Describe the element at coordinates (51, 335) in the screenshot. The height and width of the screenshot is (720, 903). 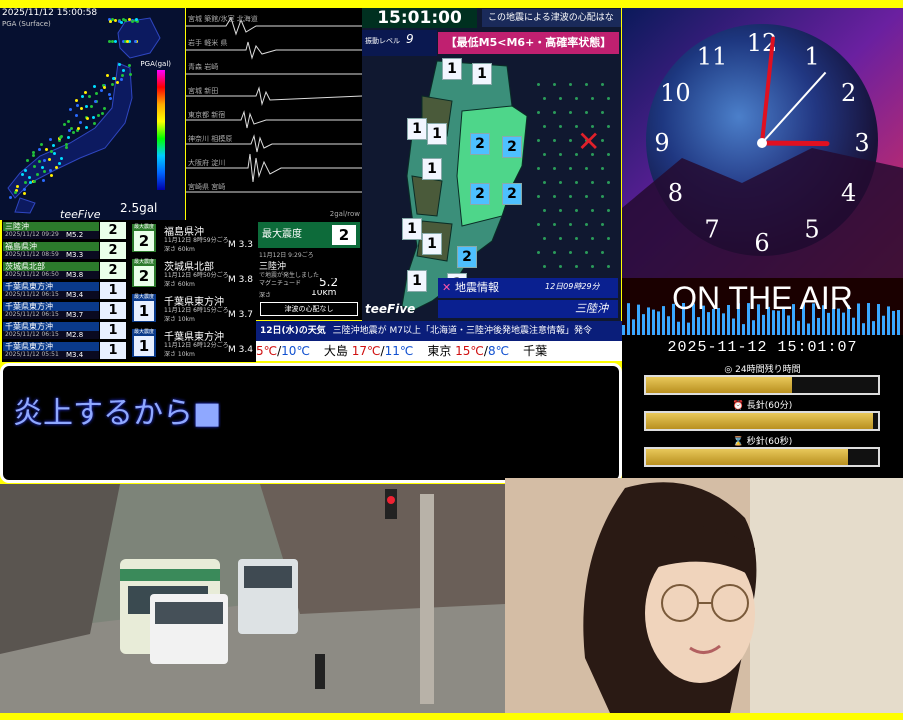
I see `quake-date: 2025/11/12 06:15` at that location.